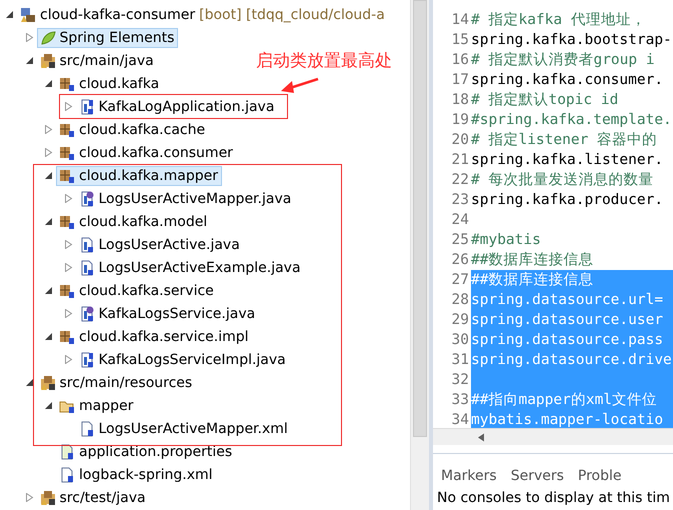 The width and height of the screenshot is (673, 510). I want to click on line-number: 14, so click(460, 20).